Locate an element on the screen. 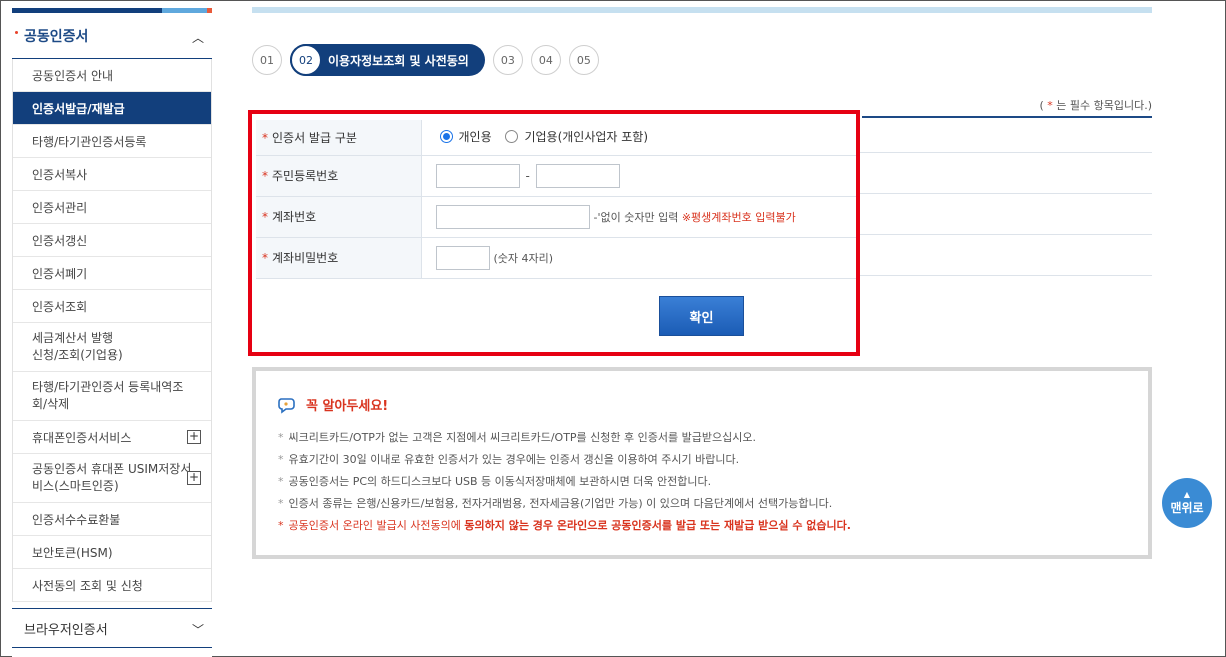 The width and height of the screenshot is (1226, 657). sidebar-item-label: 인증서갱신 is located at coordinates (60, 240).